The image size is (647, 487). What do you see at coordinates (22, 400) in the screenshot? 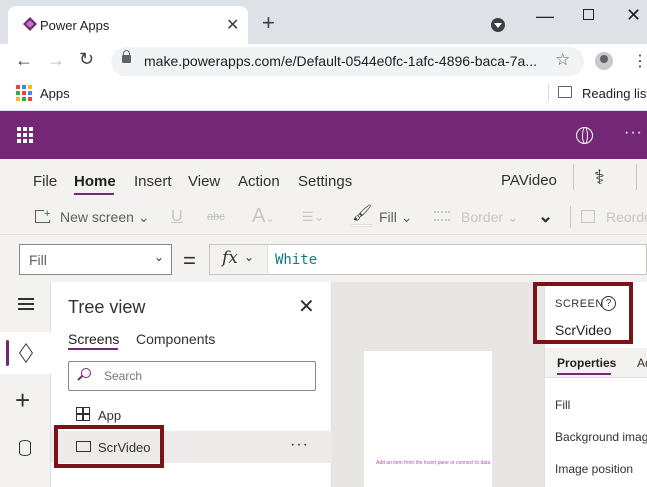
I see `insert-plus-icon: +` at bounding box center [22, 400].